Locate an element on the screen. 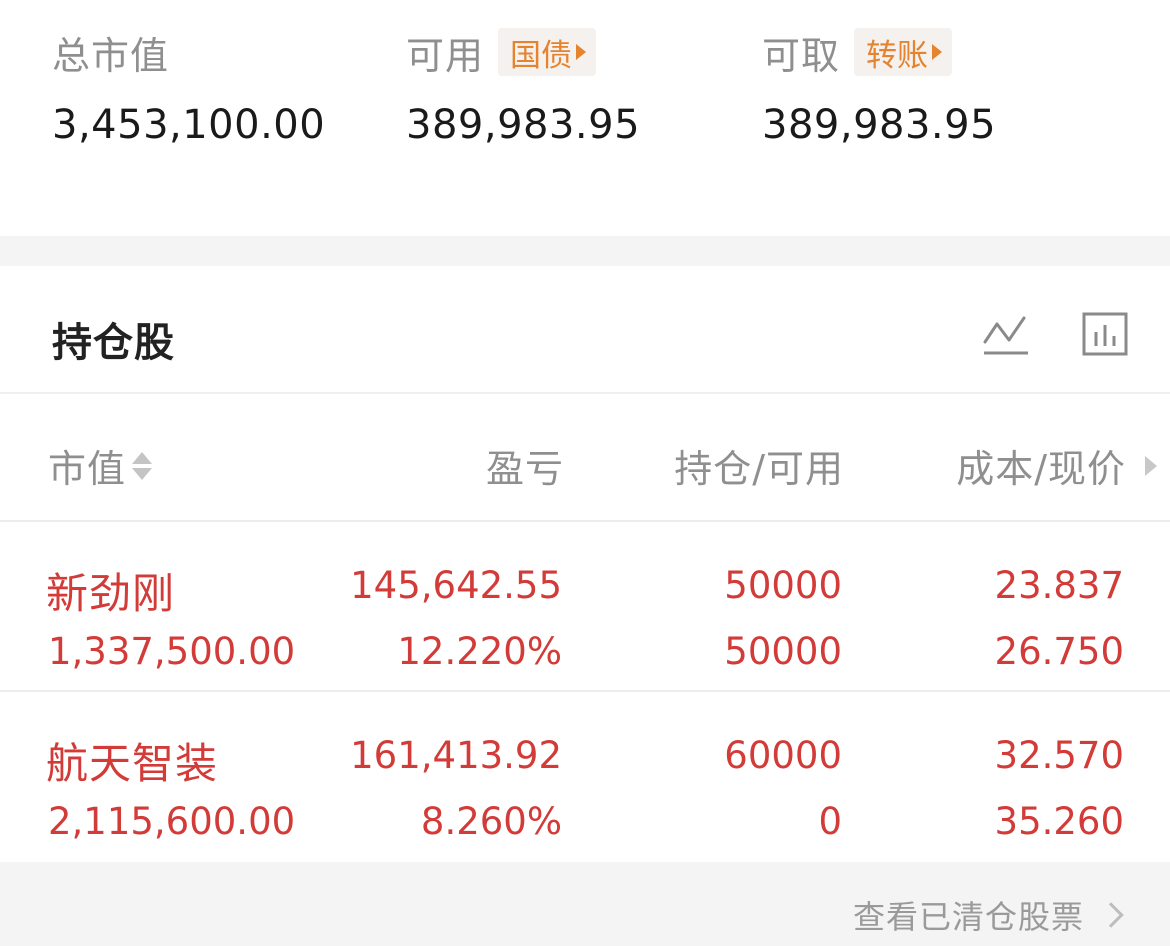  column-market-value-label: 市值 is located at coordinates (87, 469).